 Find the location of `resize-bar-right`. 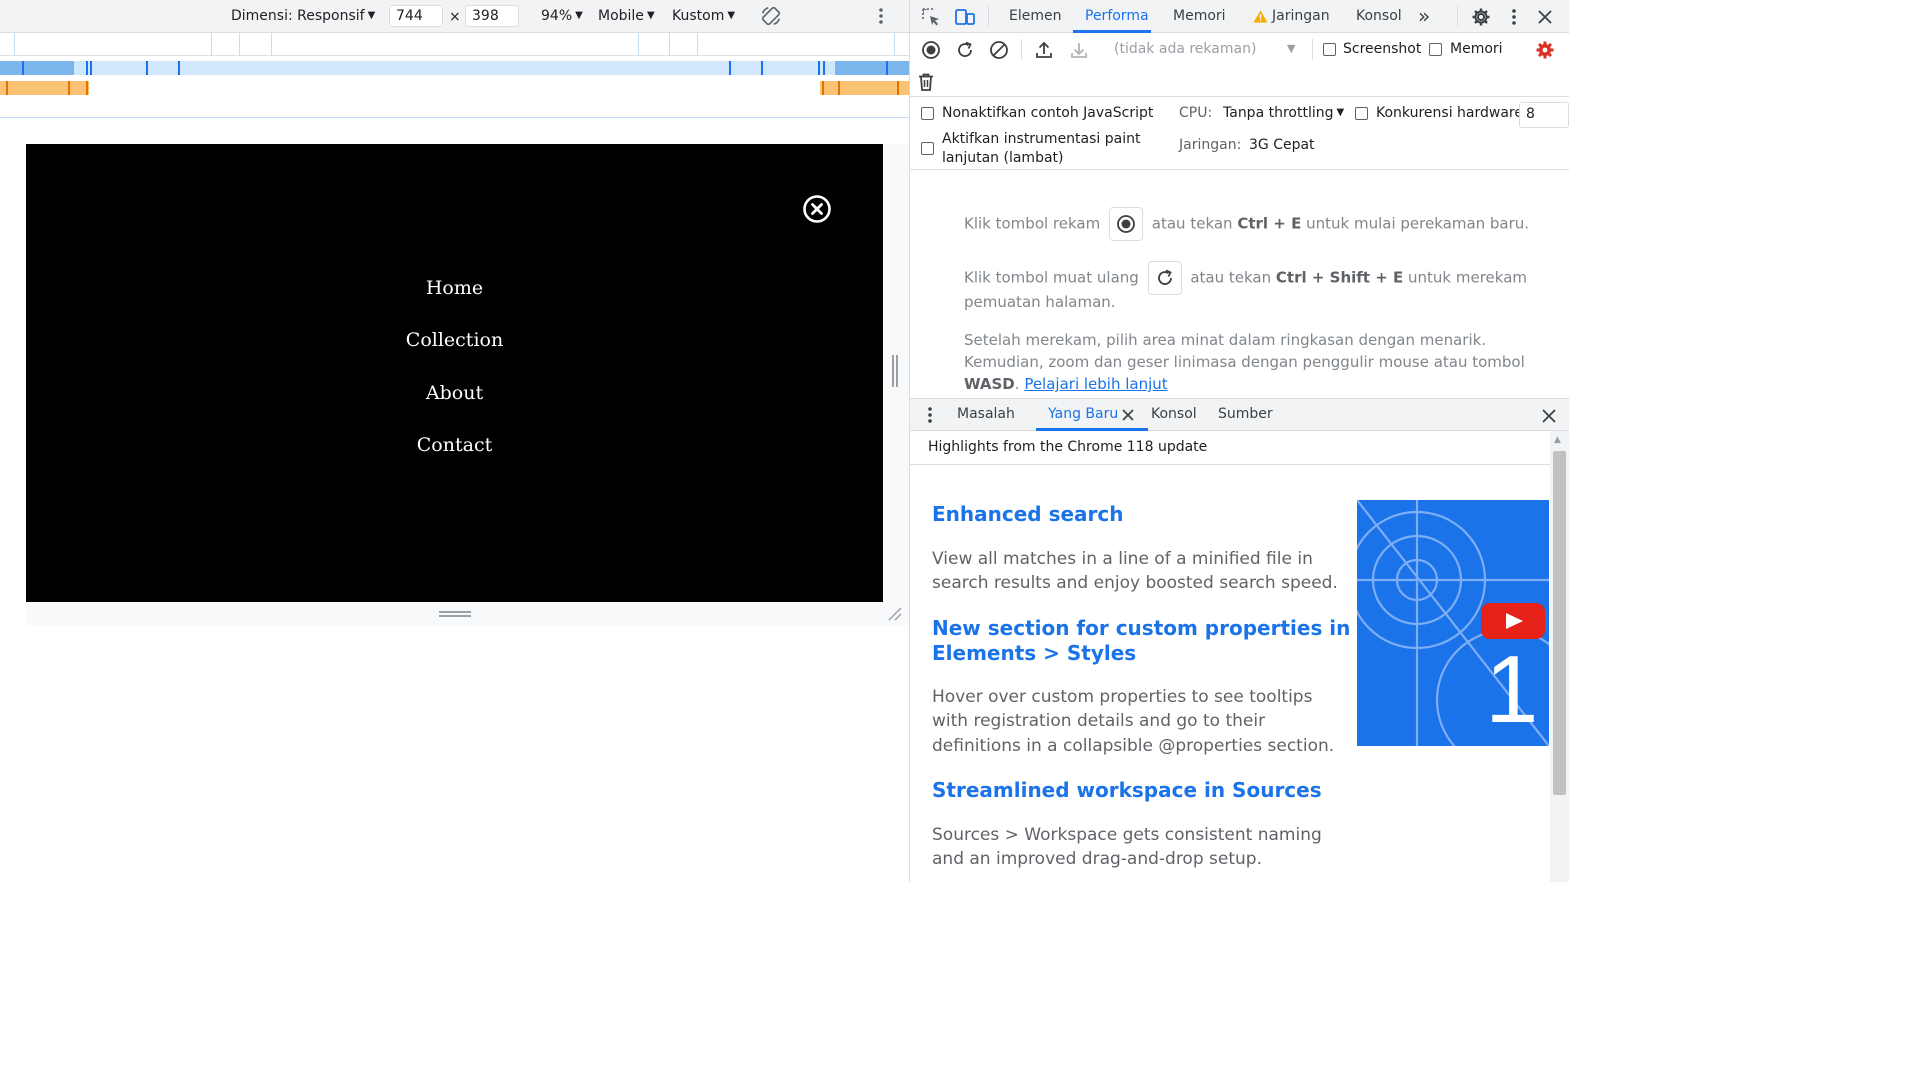

resize-bar-right is located at coordinates (896, 384).